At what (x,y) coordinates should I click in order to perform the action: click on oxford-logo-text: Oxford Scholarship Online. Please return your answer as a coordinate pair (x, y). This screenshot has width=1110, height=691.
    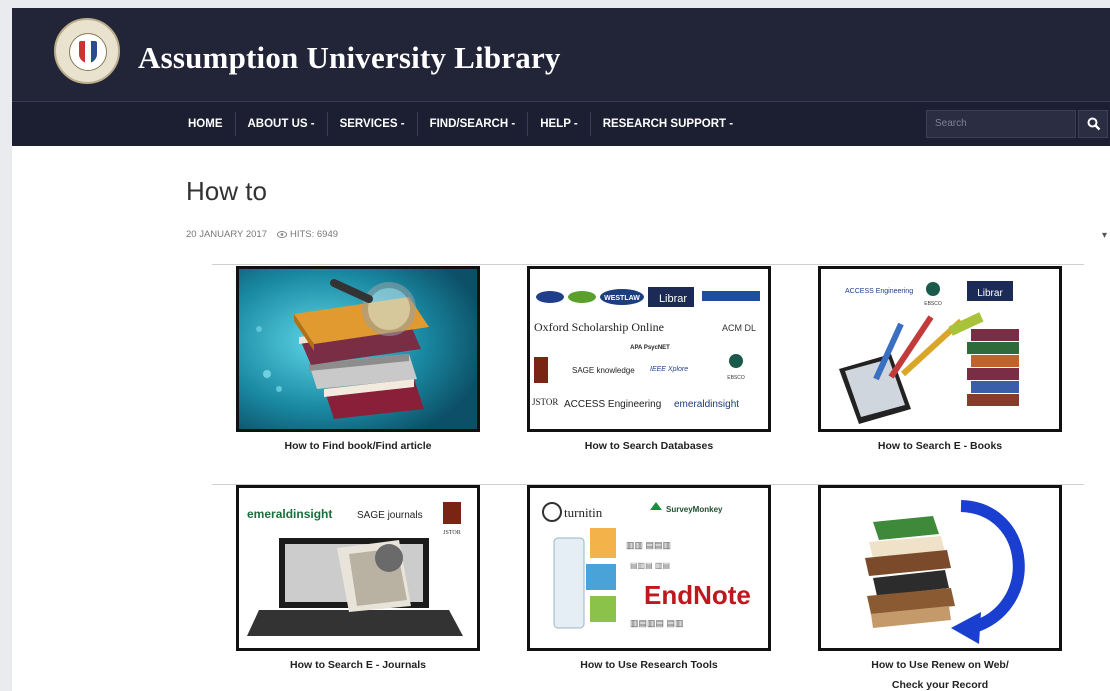
    Looking at the image, I should click on (599, 327).